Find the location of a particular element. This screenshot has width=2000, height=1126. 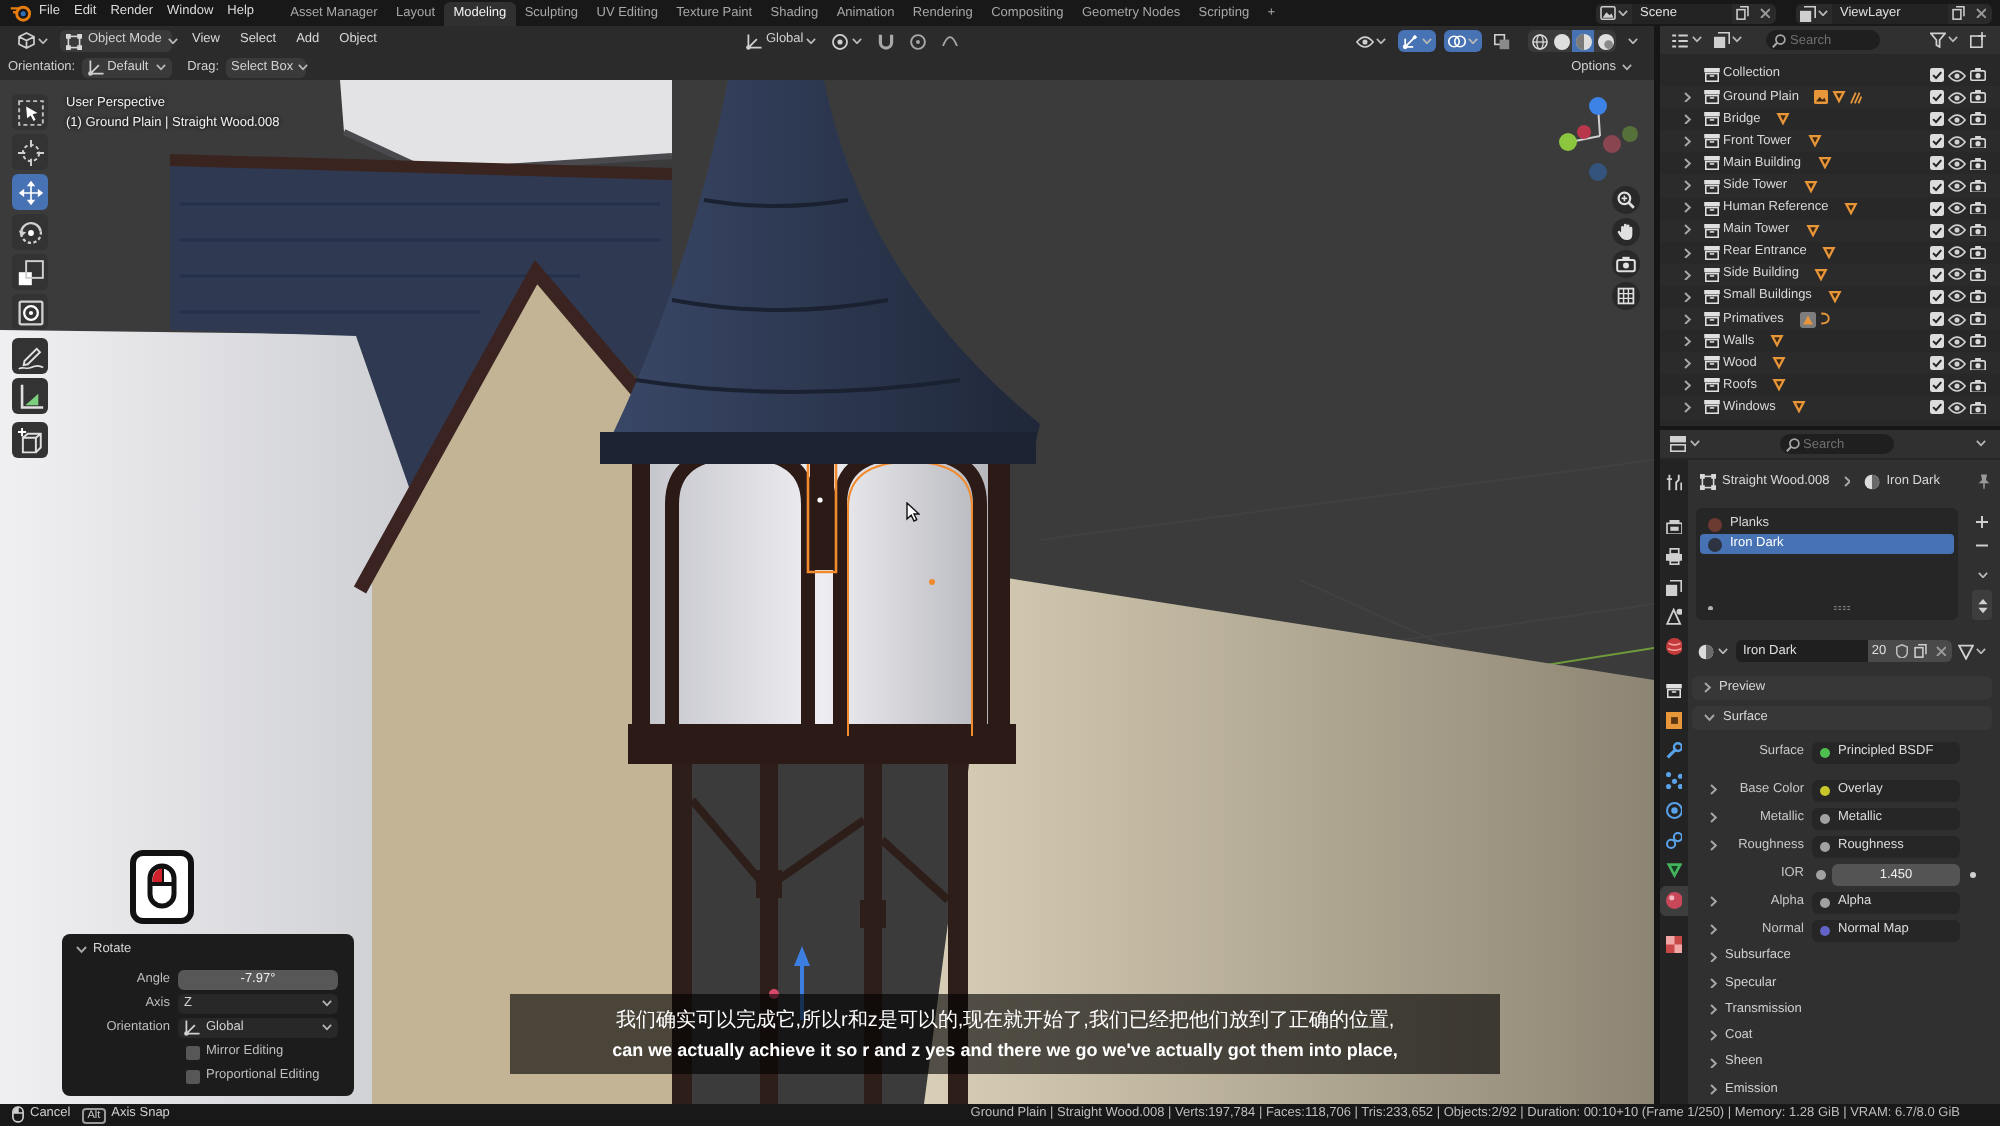

overlays-toggle is located at coordinates (1462, 41).